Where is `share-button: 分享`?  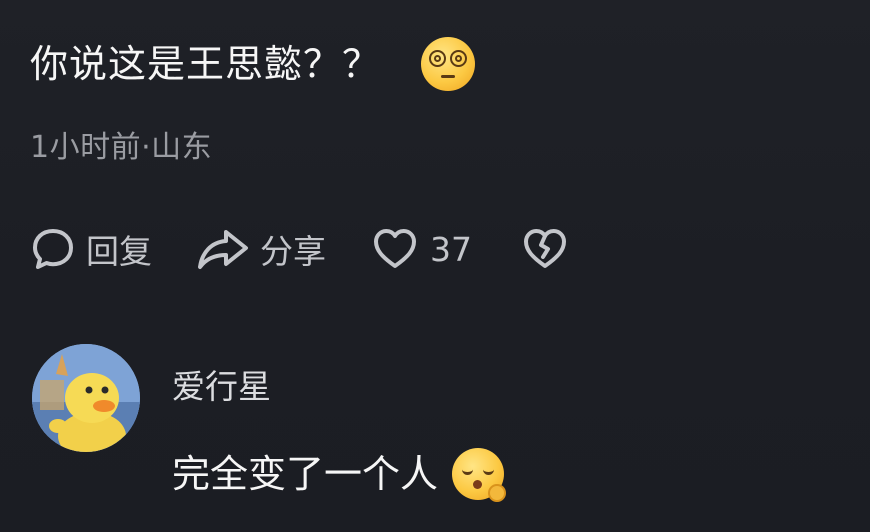
share-button: 分享 is located at coordinates (261, 249).